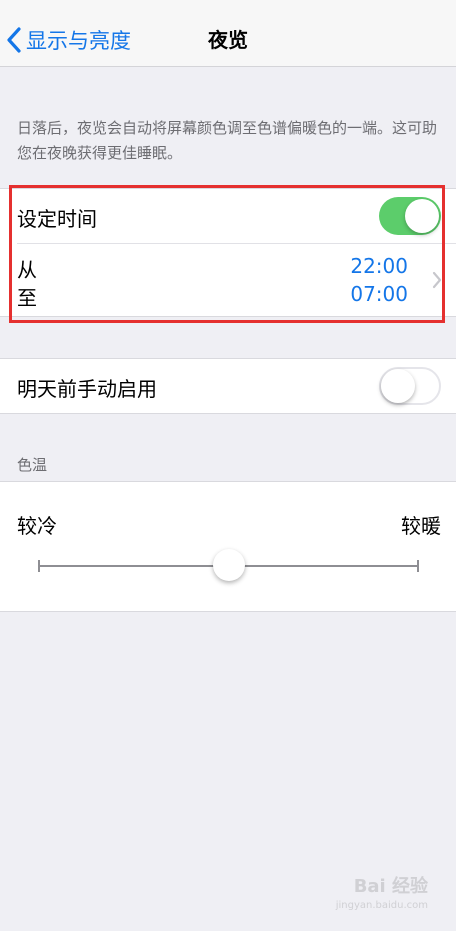 The width and height of the screenshot is (456, 931). What do you see at coordinates (421, 526) in the screenshot?
I see `warmer-label: 较暖` at bounding box center [421, 526].